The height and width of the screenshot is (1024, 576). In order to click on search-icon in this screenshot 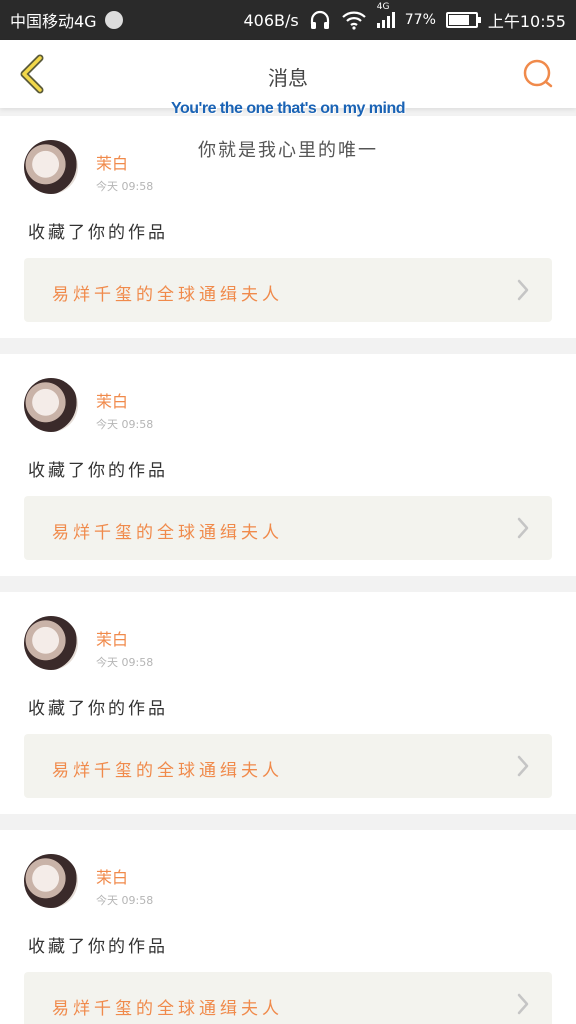, I will do `click(538, 73)`.